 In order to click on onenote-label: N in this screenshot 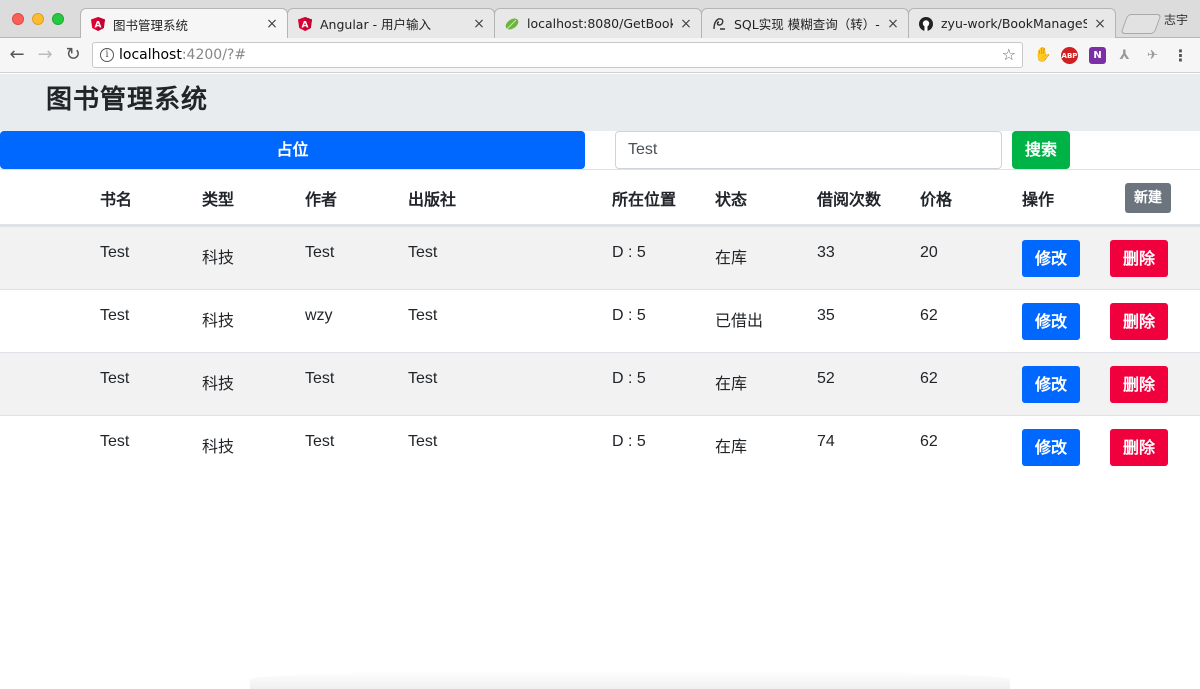, I will do `click(1097, 55)`.